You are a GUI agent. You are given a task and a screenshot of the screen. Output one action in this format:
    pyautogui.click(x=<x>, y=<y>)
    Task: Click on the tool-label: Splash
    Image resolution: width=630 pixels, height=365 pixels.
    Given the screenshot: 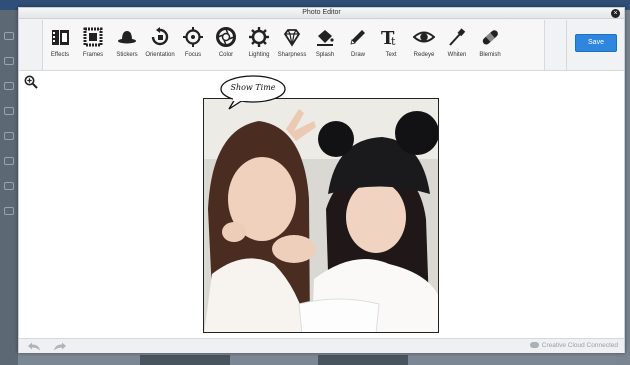 What is the action you would take?
    pyautogui.click(x=325, y=55)
    